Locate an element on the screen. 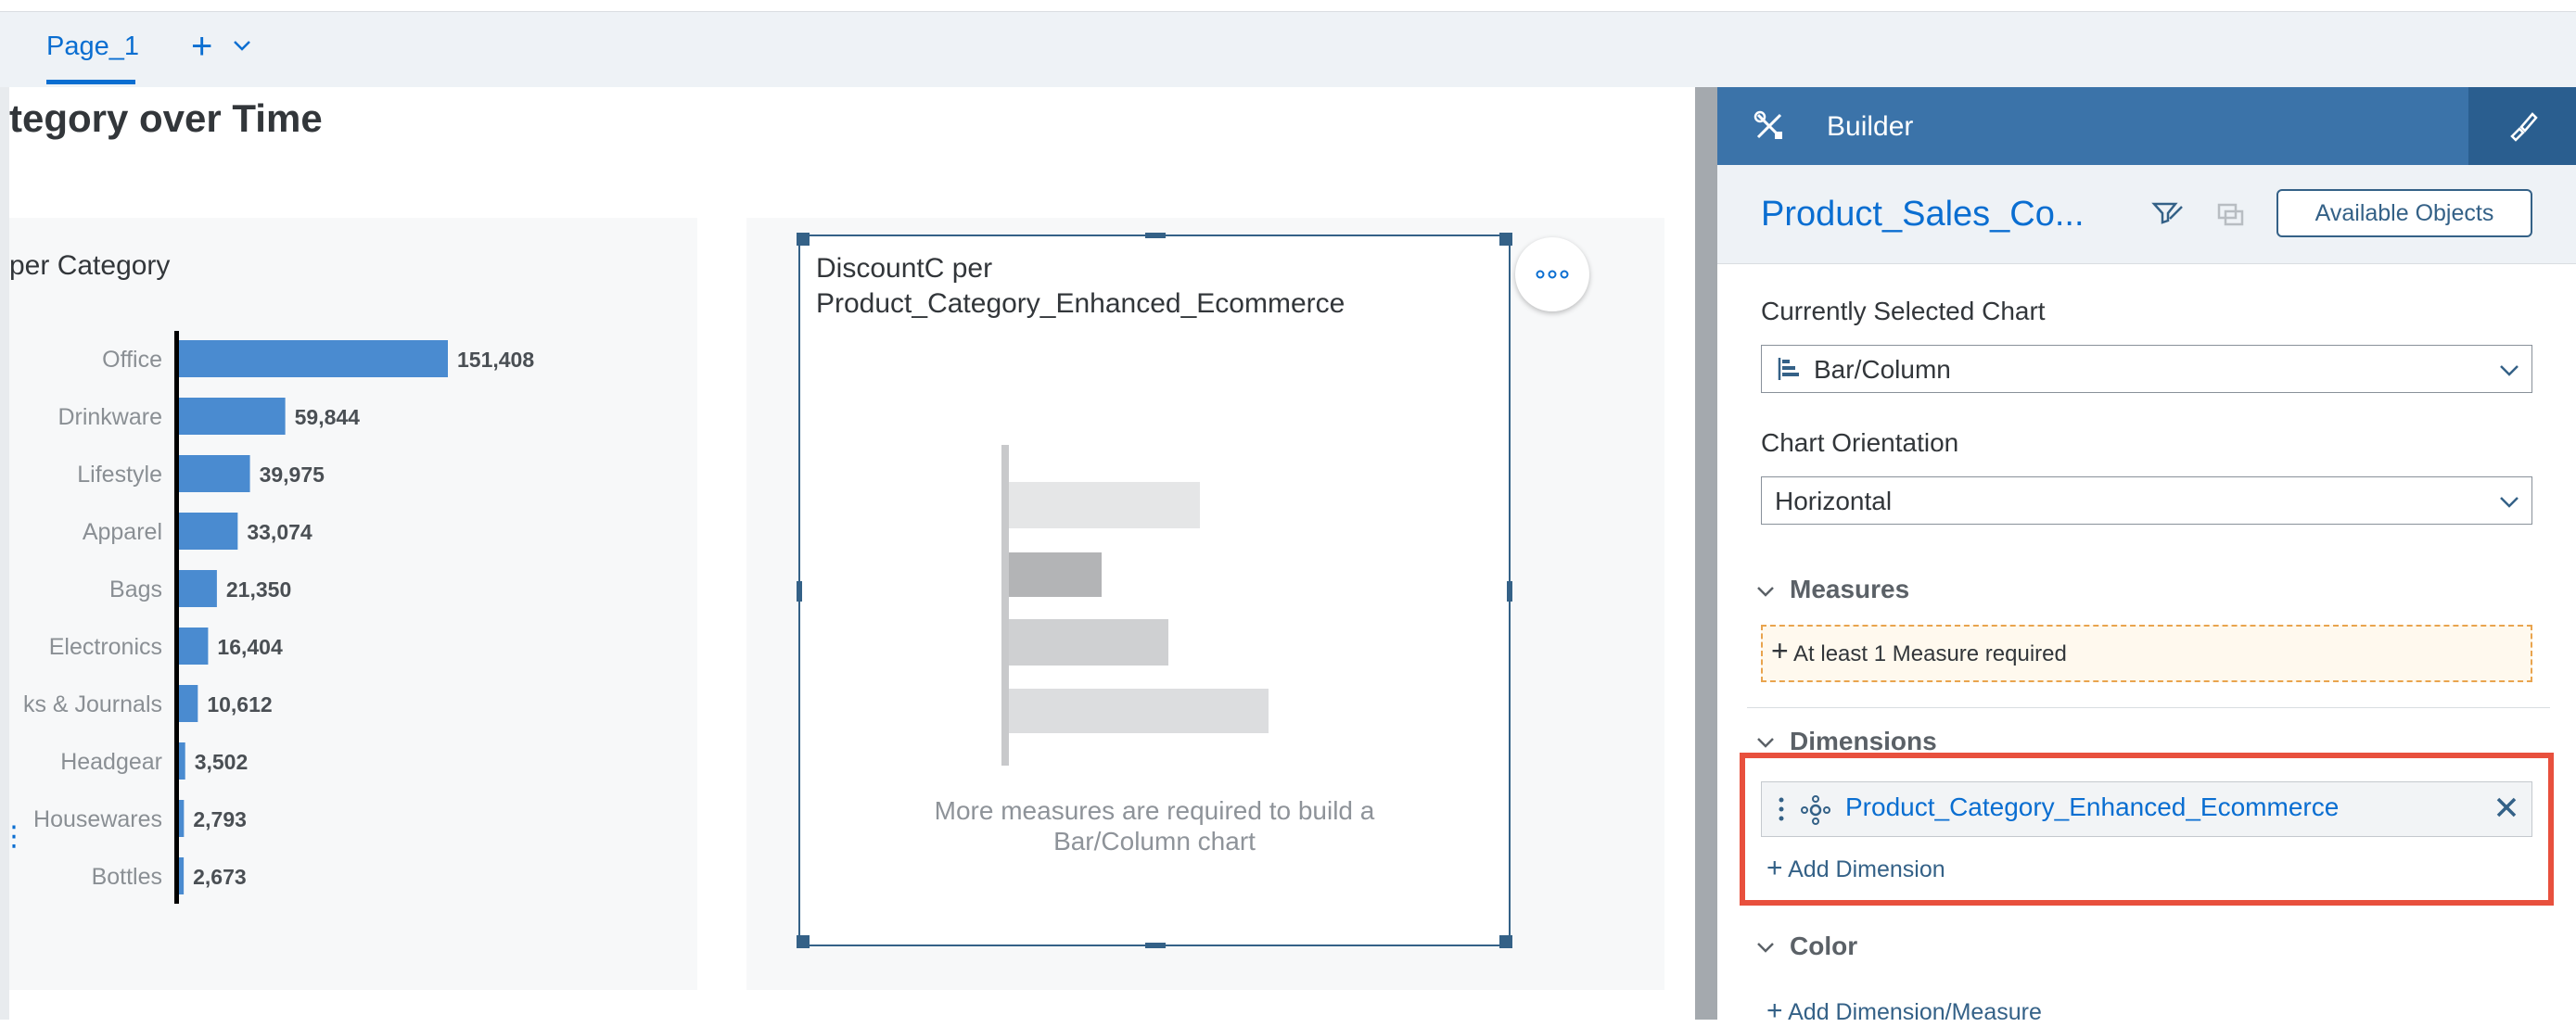 The height and width of the screenshot is (1027, 2576). add-dimension-measure-link: + Add Dimension/Measure is located at coordinates (1904, 1011).